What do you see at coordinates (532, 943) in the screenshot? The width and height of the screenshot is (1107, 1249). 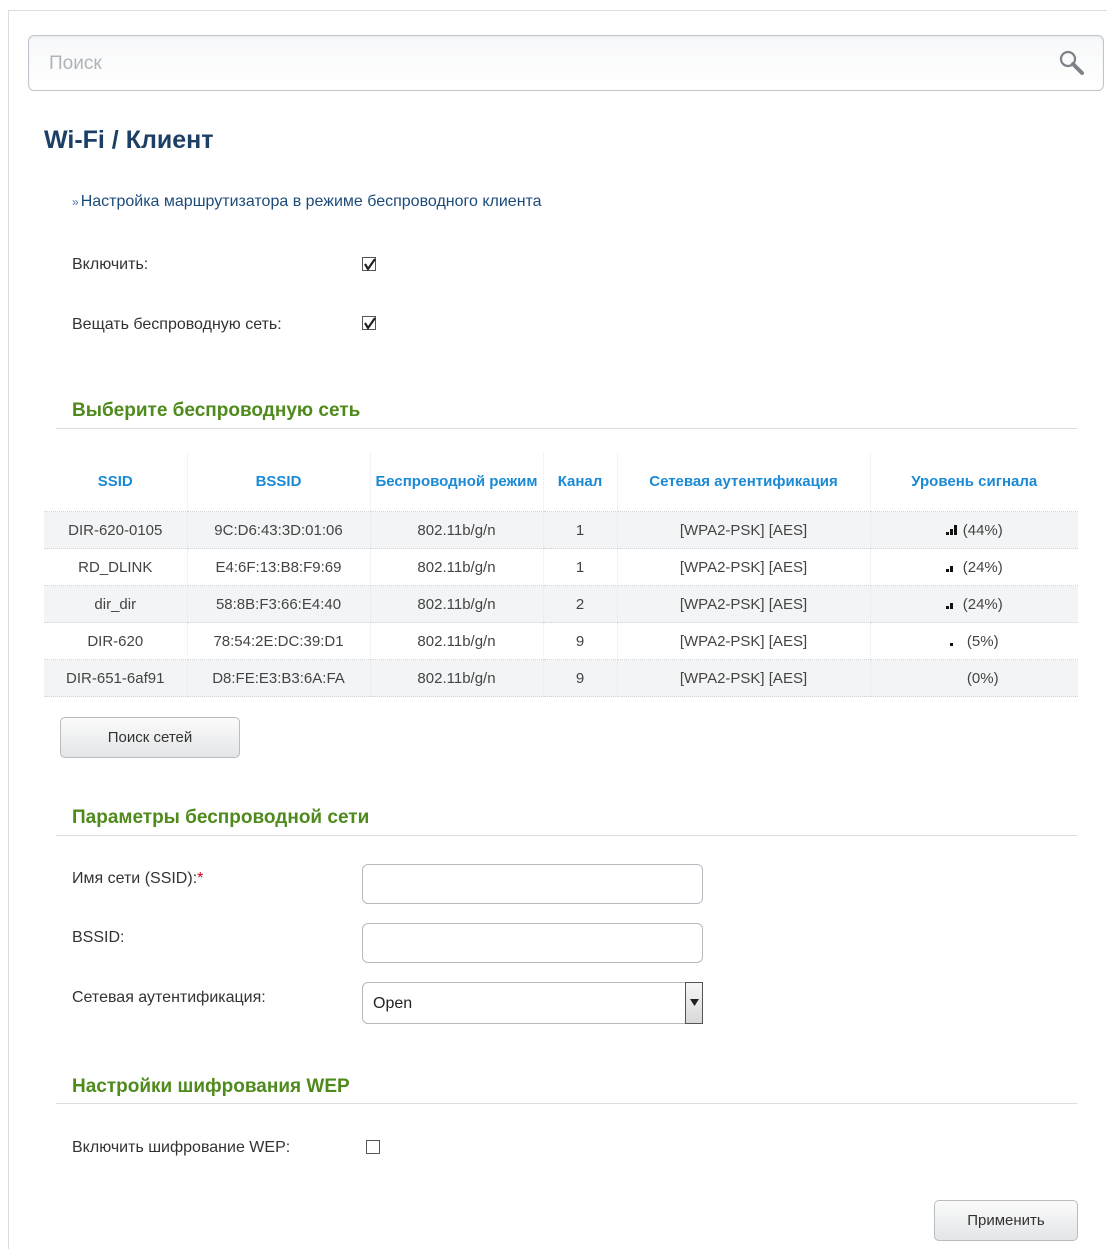 I see `bssid-input` at bounding box center [532, 943].